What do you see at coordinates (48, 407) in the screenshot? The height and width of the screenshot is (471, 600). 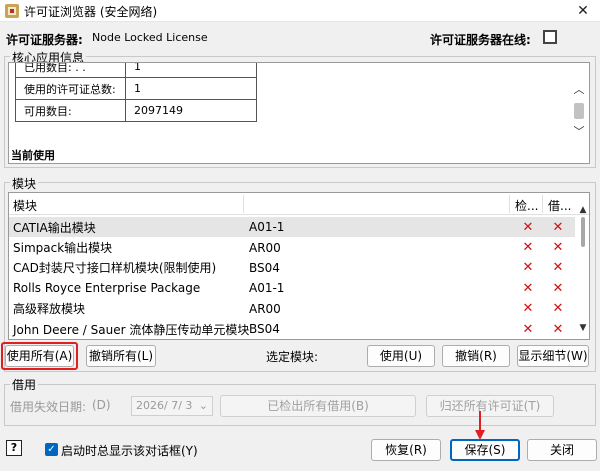 I see `borrow-expiry-label: 借用失效日期:` at bounding box center [48, 407].